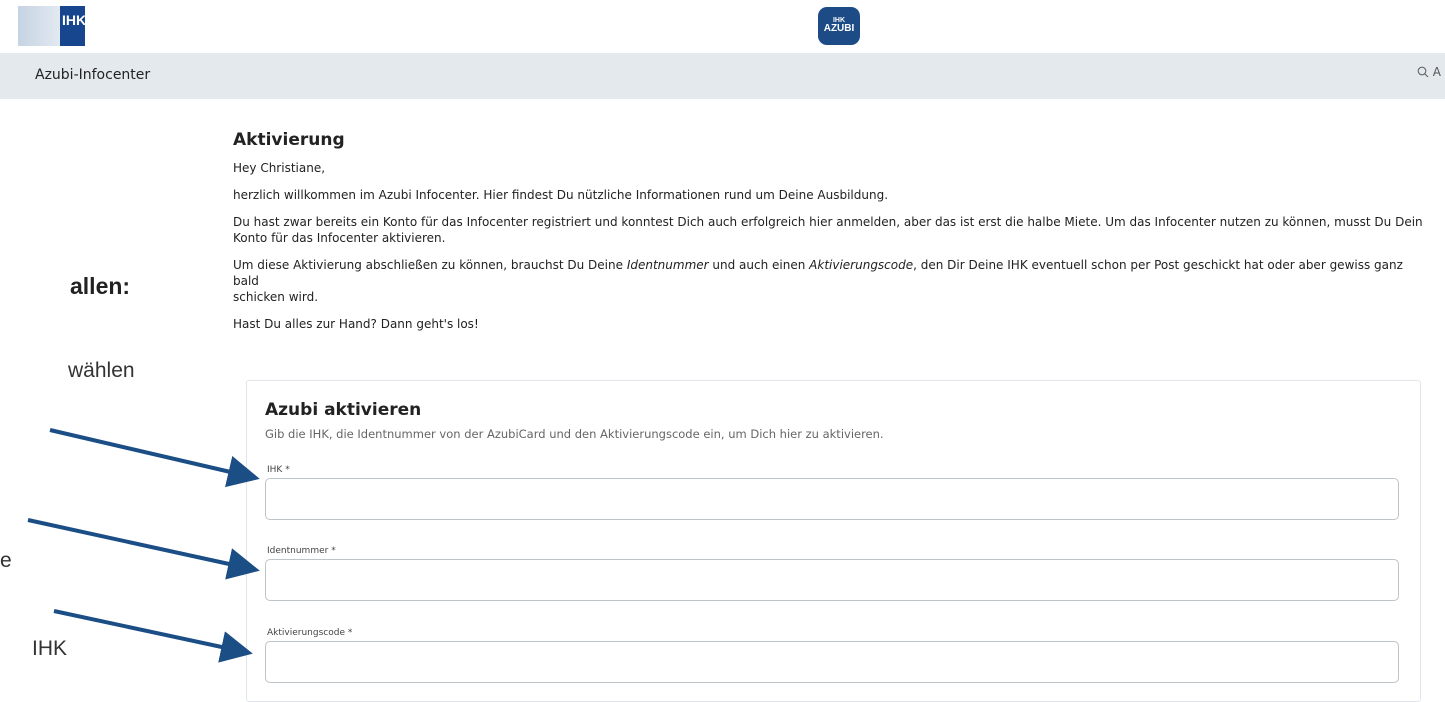 The image size is (1445, 702). Describe the element at coordinates (74, 20) in the screenshot. I see `ihk-logo-text: IHK` at that location.